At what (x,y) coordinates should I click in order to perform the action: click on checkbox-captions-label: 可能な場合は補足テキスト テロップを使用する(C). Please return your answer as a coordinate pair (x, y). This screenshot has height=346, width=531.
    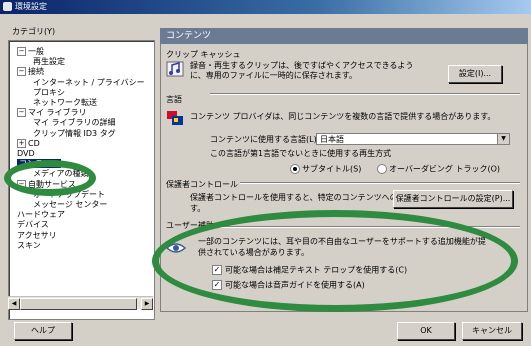
    Looking at the image, I should click on (316, 270).